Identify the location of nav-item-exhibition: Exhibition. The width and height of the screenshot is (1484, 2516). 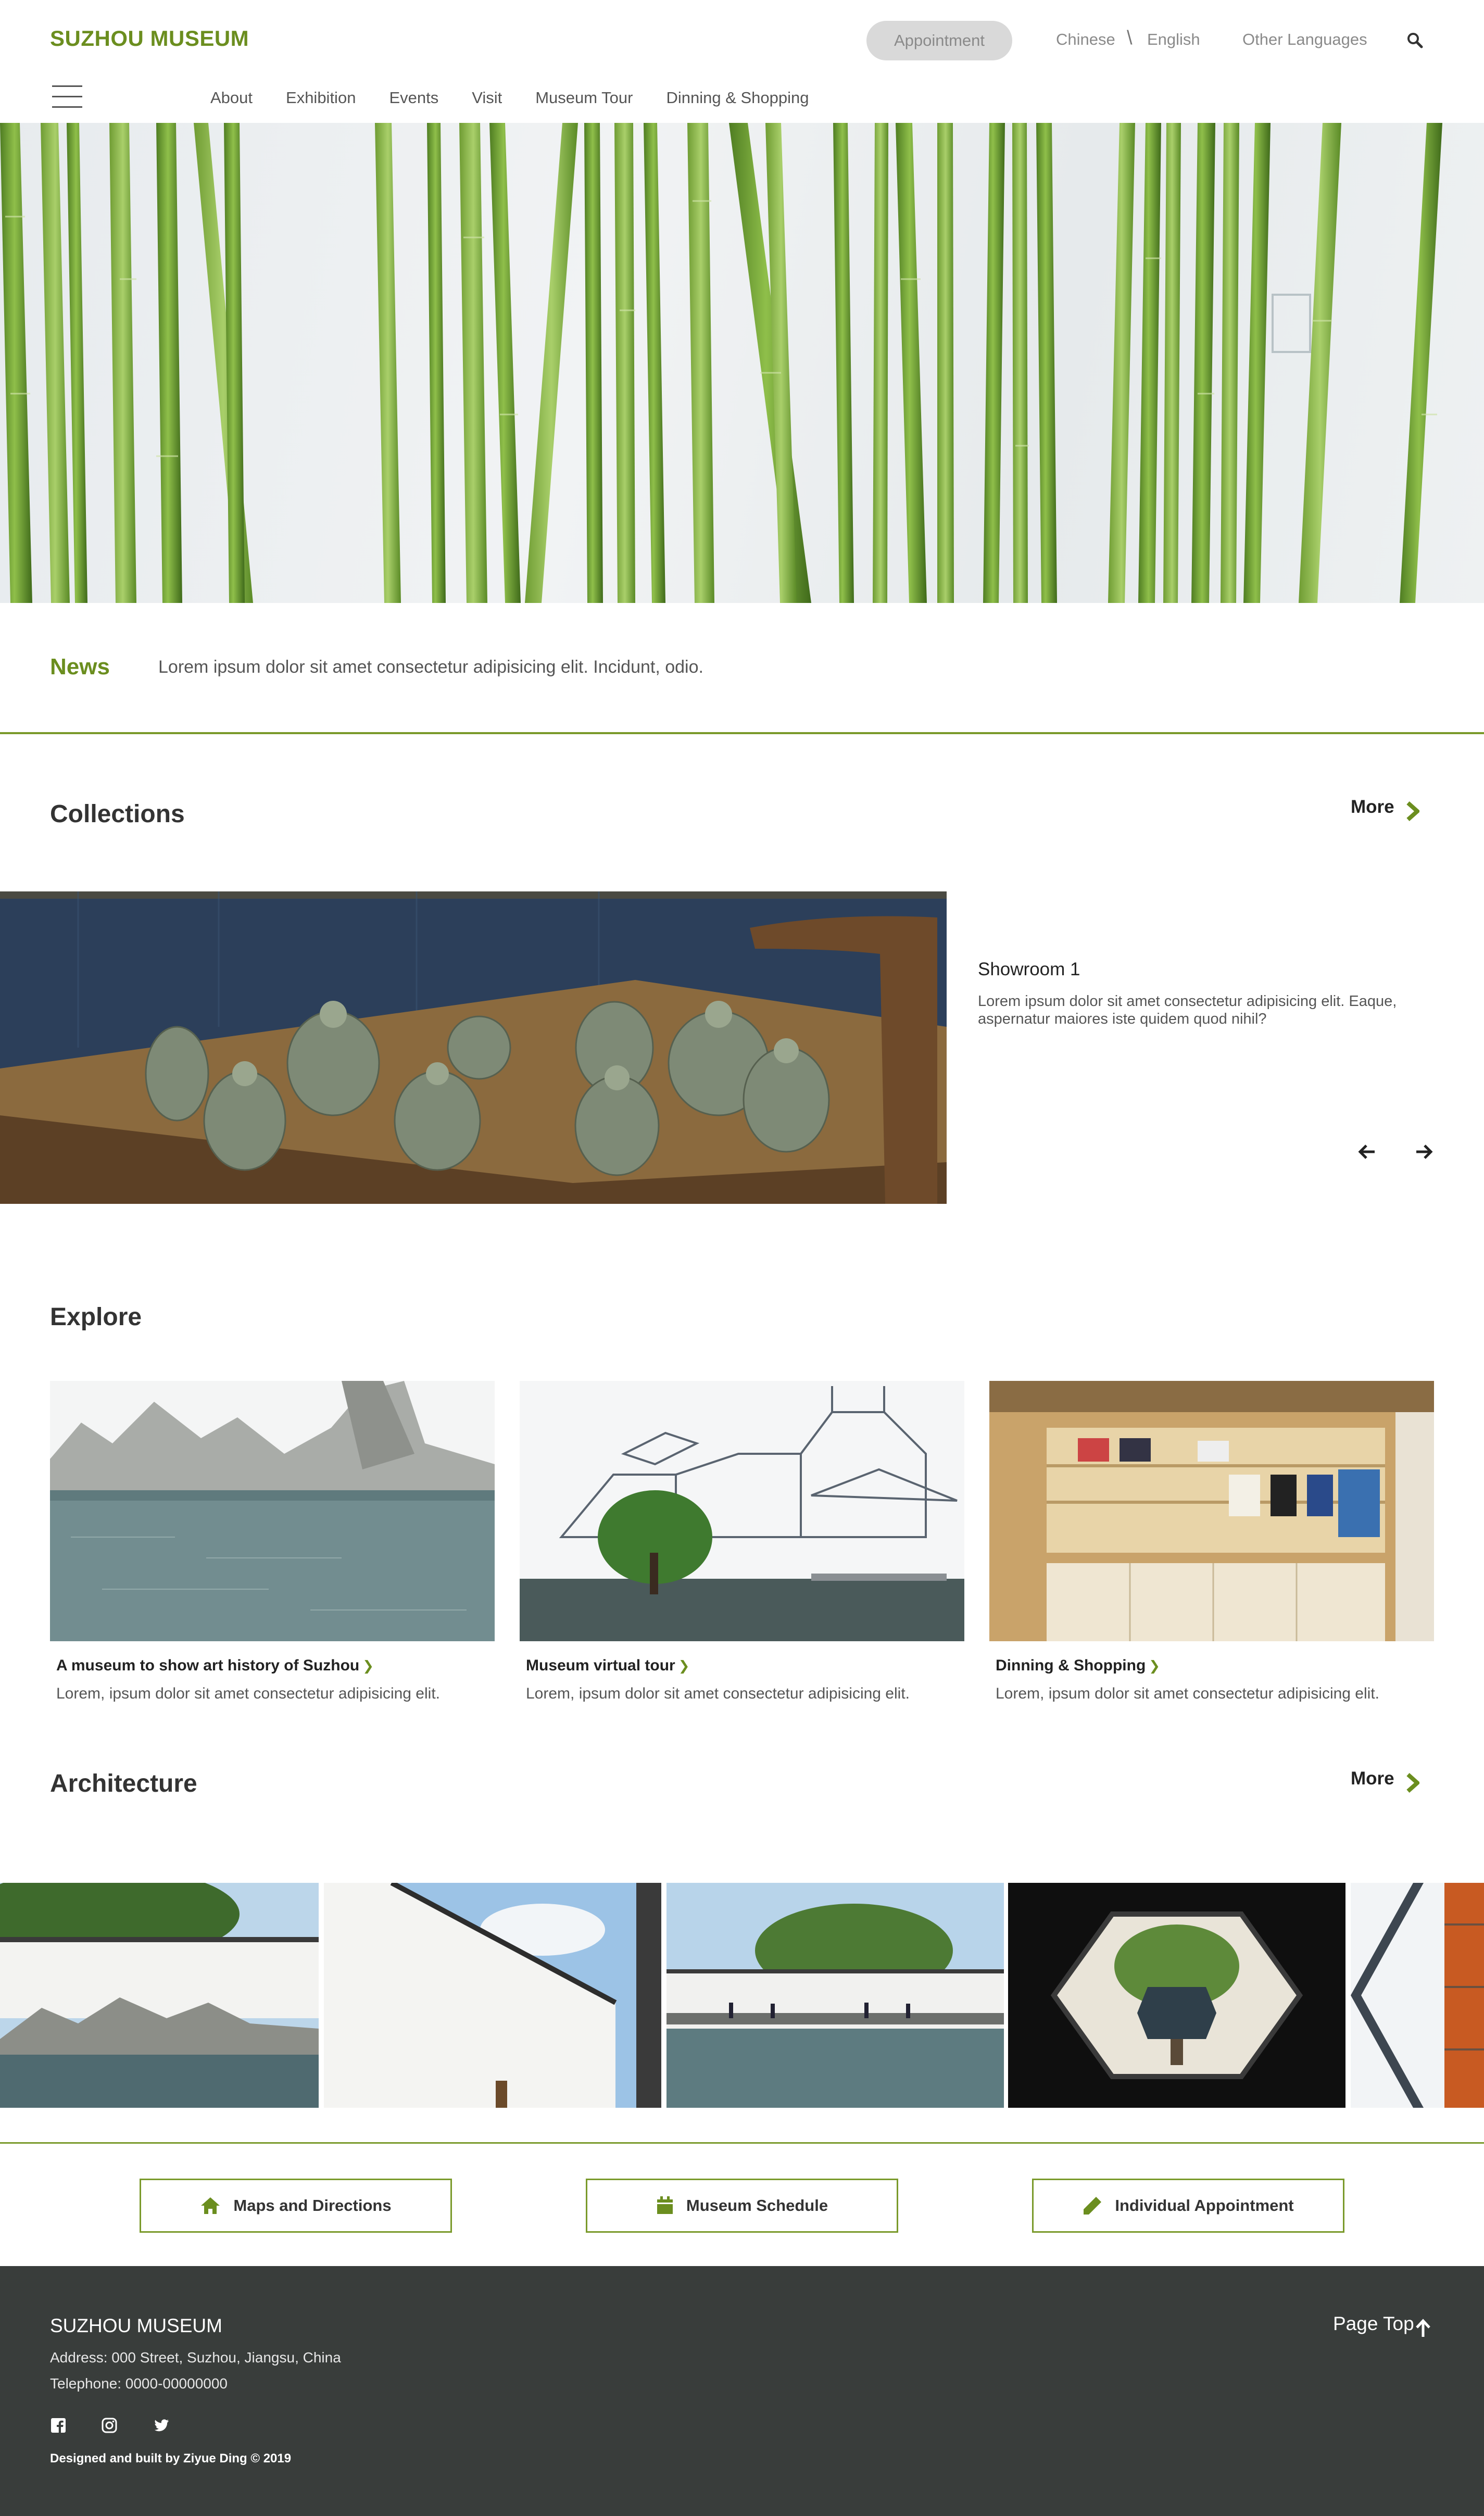
(321, 98).